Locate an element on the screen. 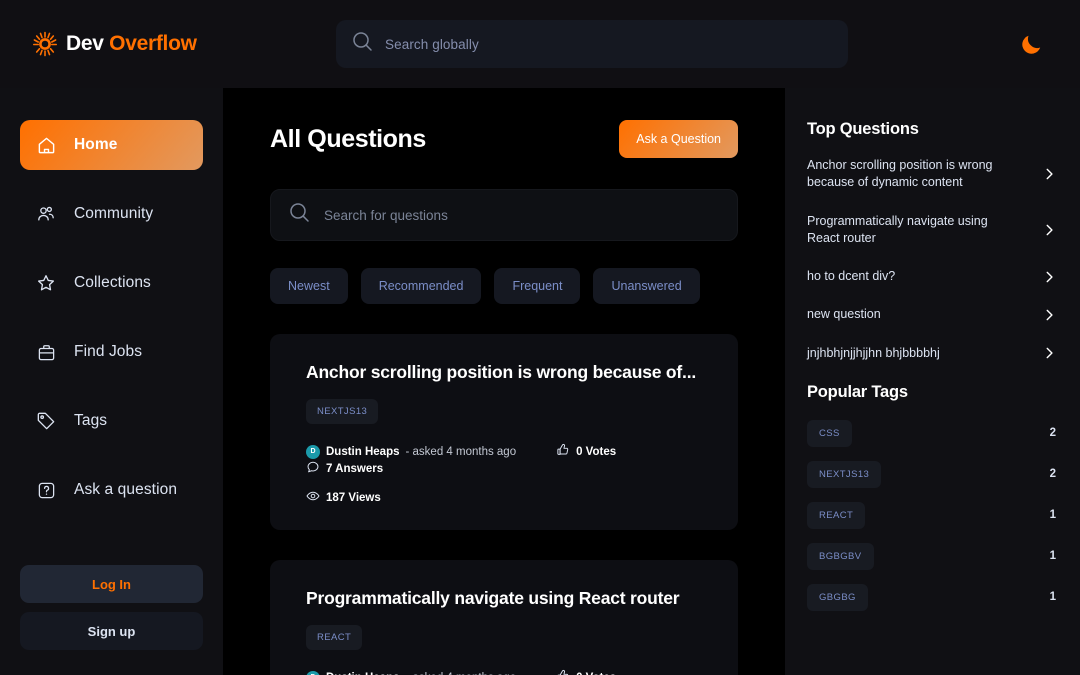  star-icon is located at coordinates (46, 283).